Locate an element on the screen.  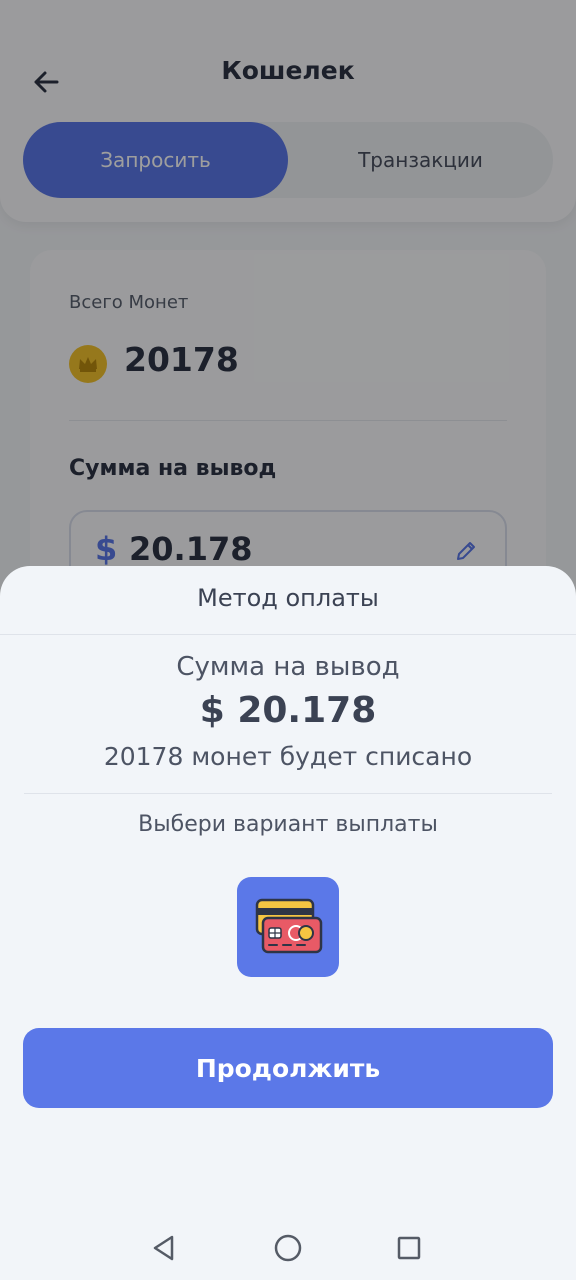
triangle-back-icon is located at coordinates (163, 1248).